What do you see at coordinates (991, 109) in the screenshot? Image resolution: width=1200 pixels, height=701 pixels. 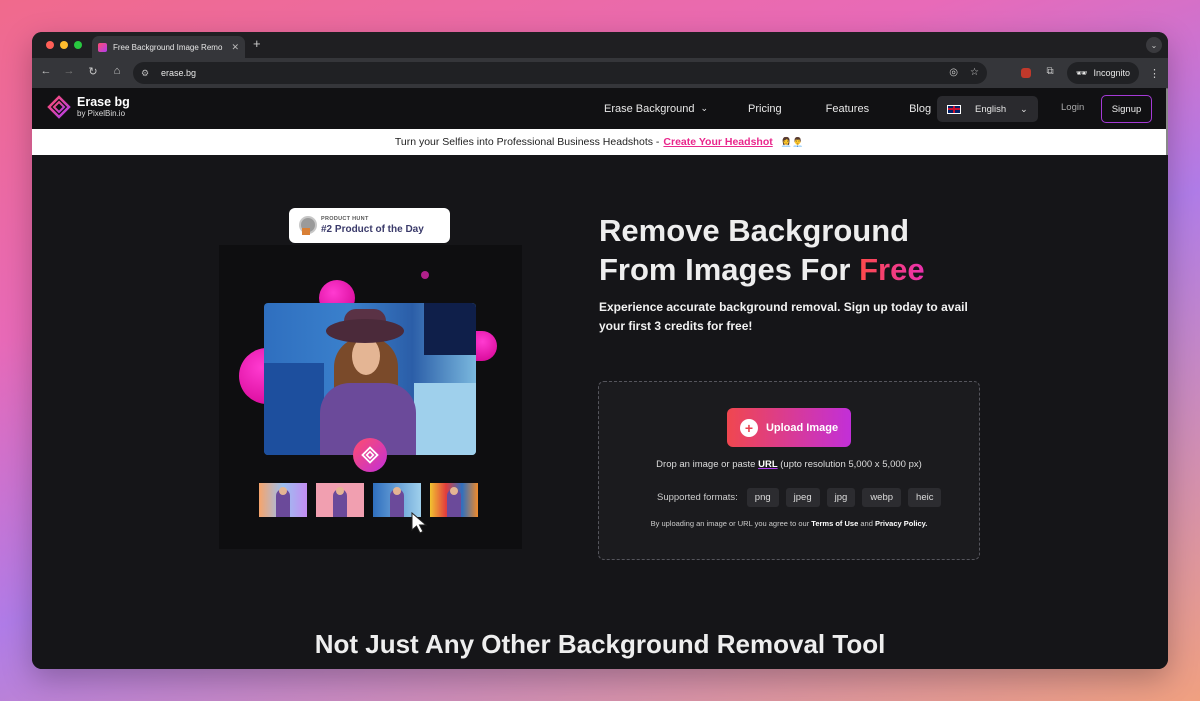 I see `language-label: English` at bounding box center [991, 109].